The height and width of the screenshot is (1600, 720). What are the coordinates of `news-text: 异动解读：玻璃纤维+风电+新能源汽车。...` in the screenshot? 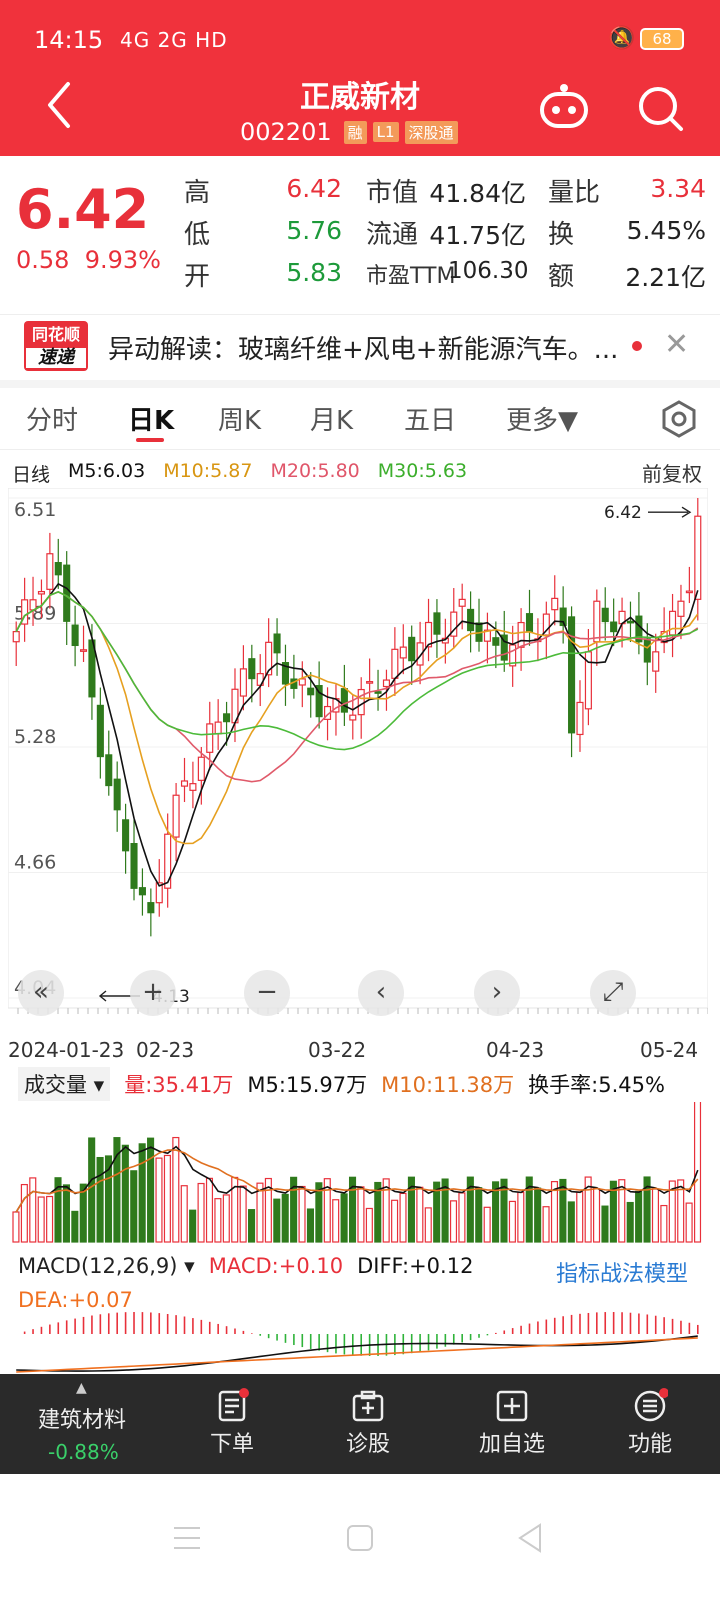 It's located at (368, 347).